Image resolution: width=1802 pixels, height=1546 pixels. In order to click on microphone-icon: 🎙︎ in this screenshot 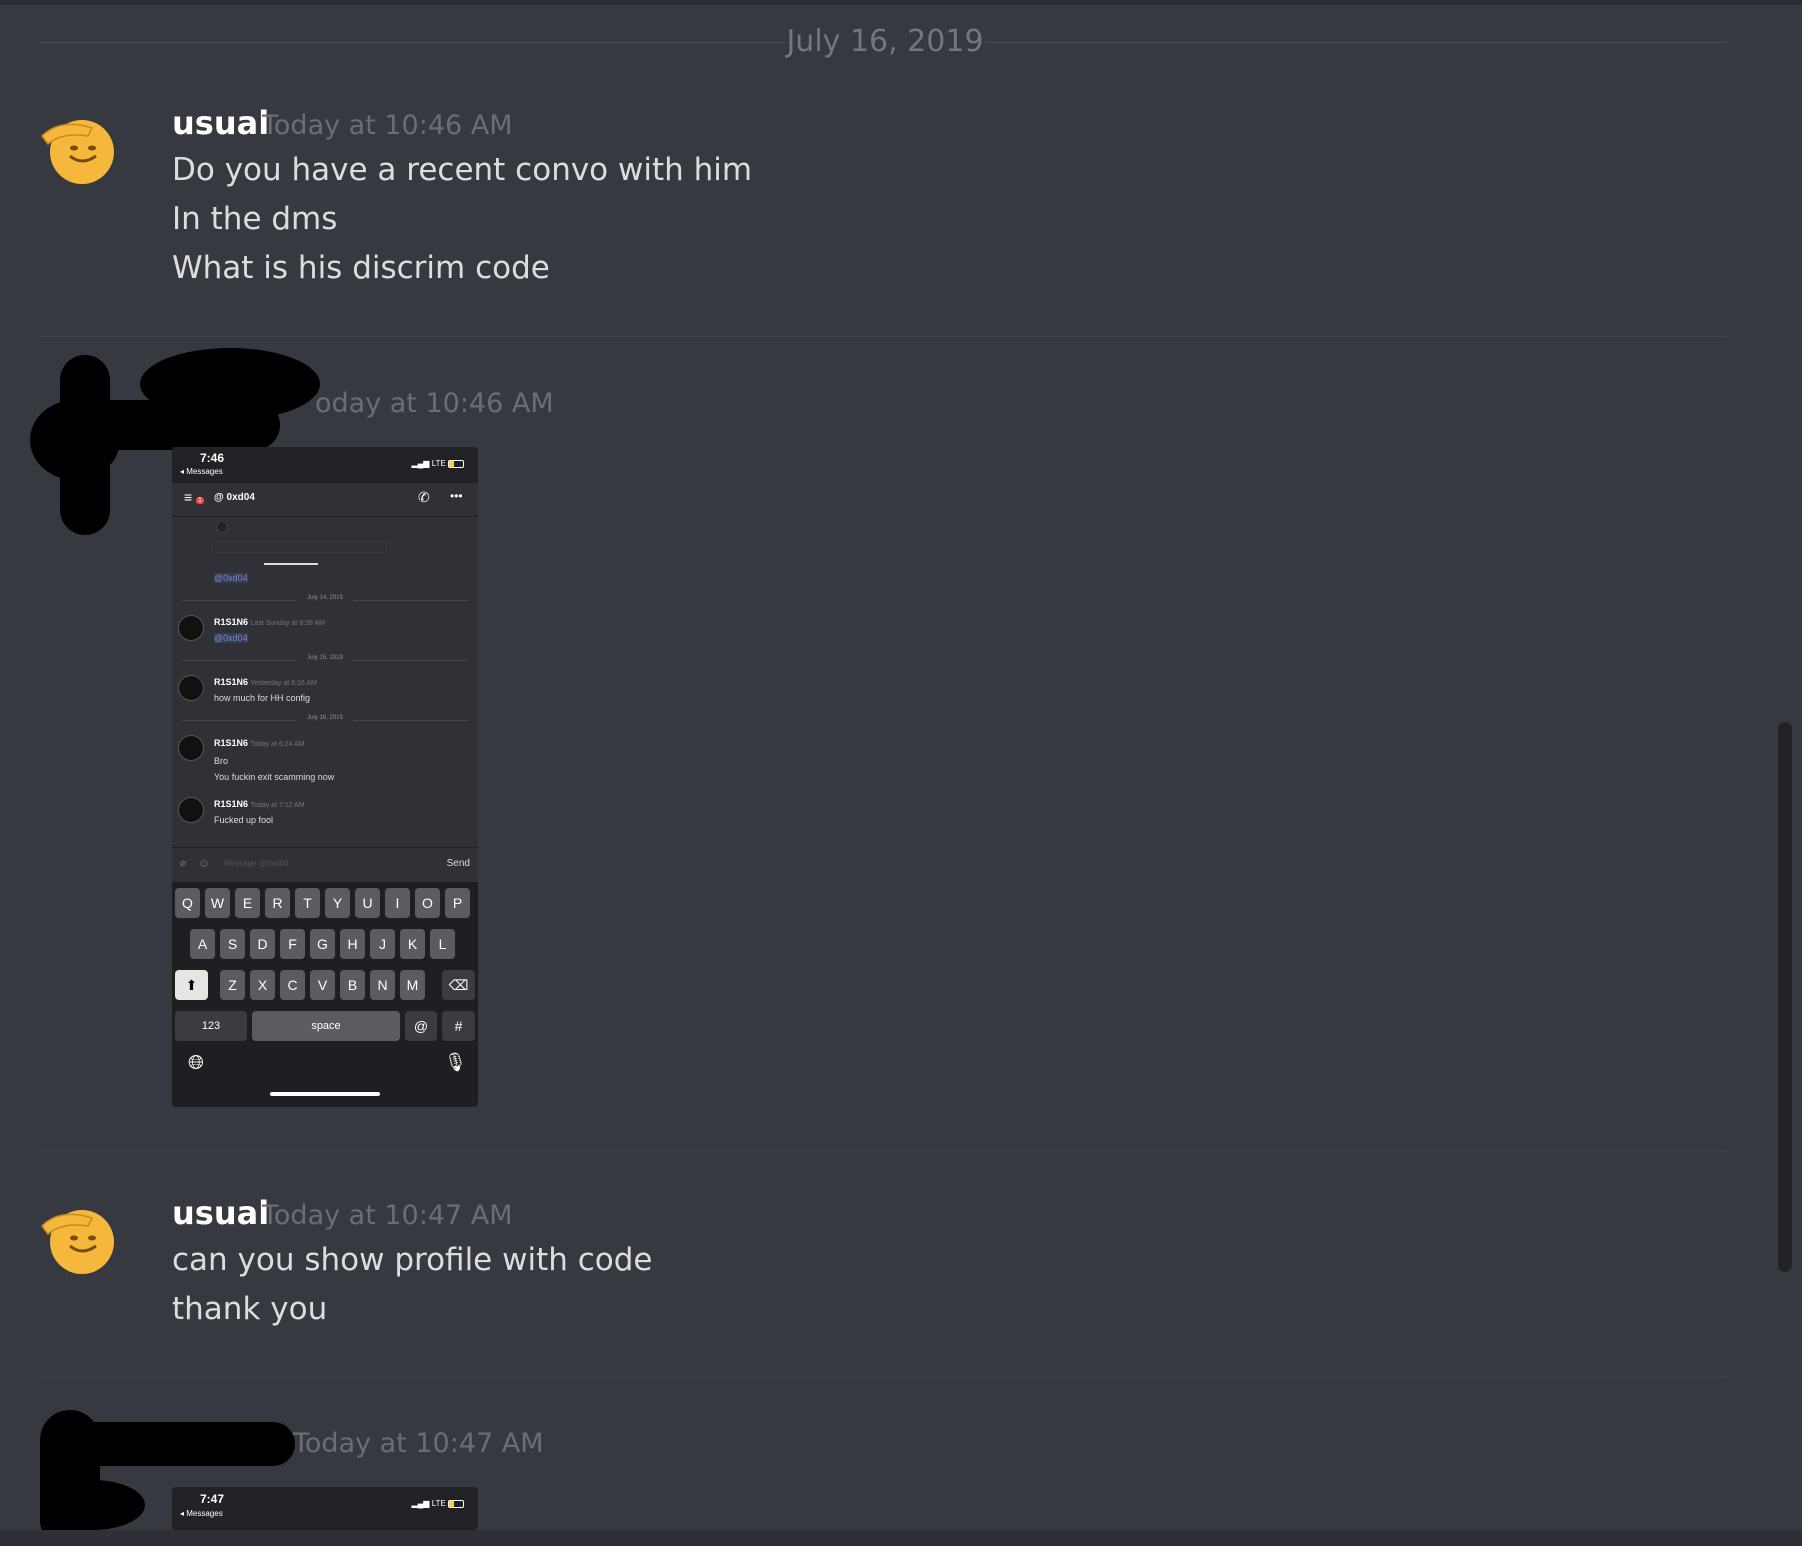, I will do `click(455, 1062)`.